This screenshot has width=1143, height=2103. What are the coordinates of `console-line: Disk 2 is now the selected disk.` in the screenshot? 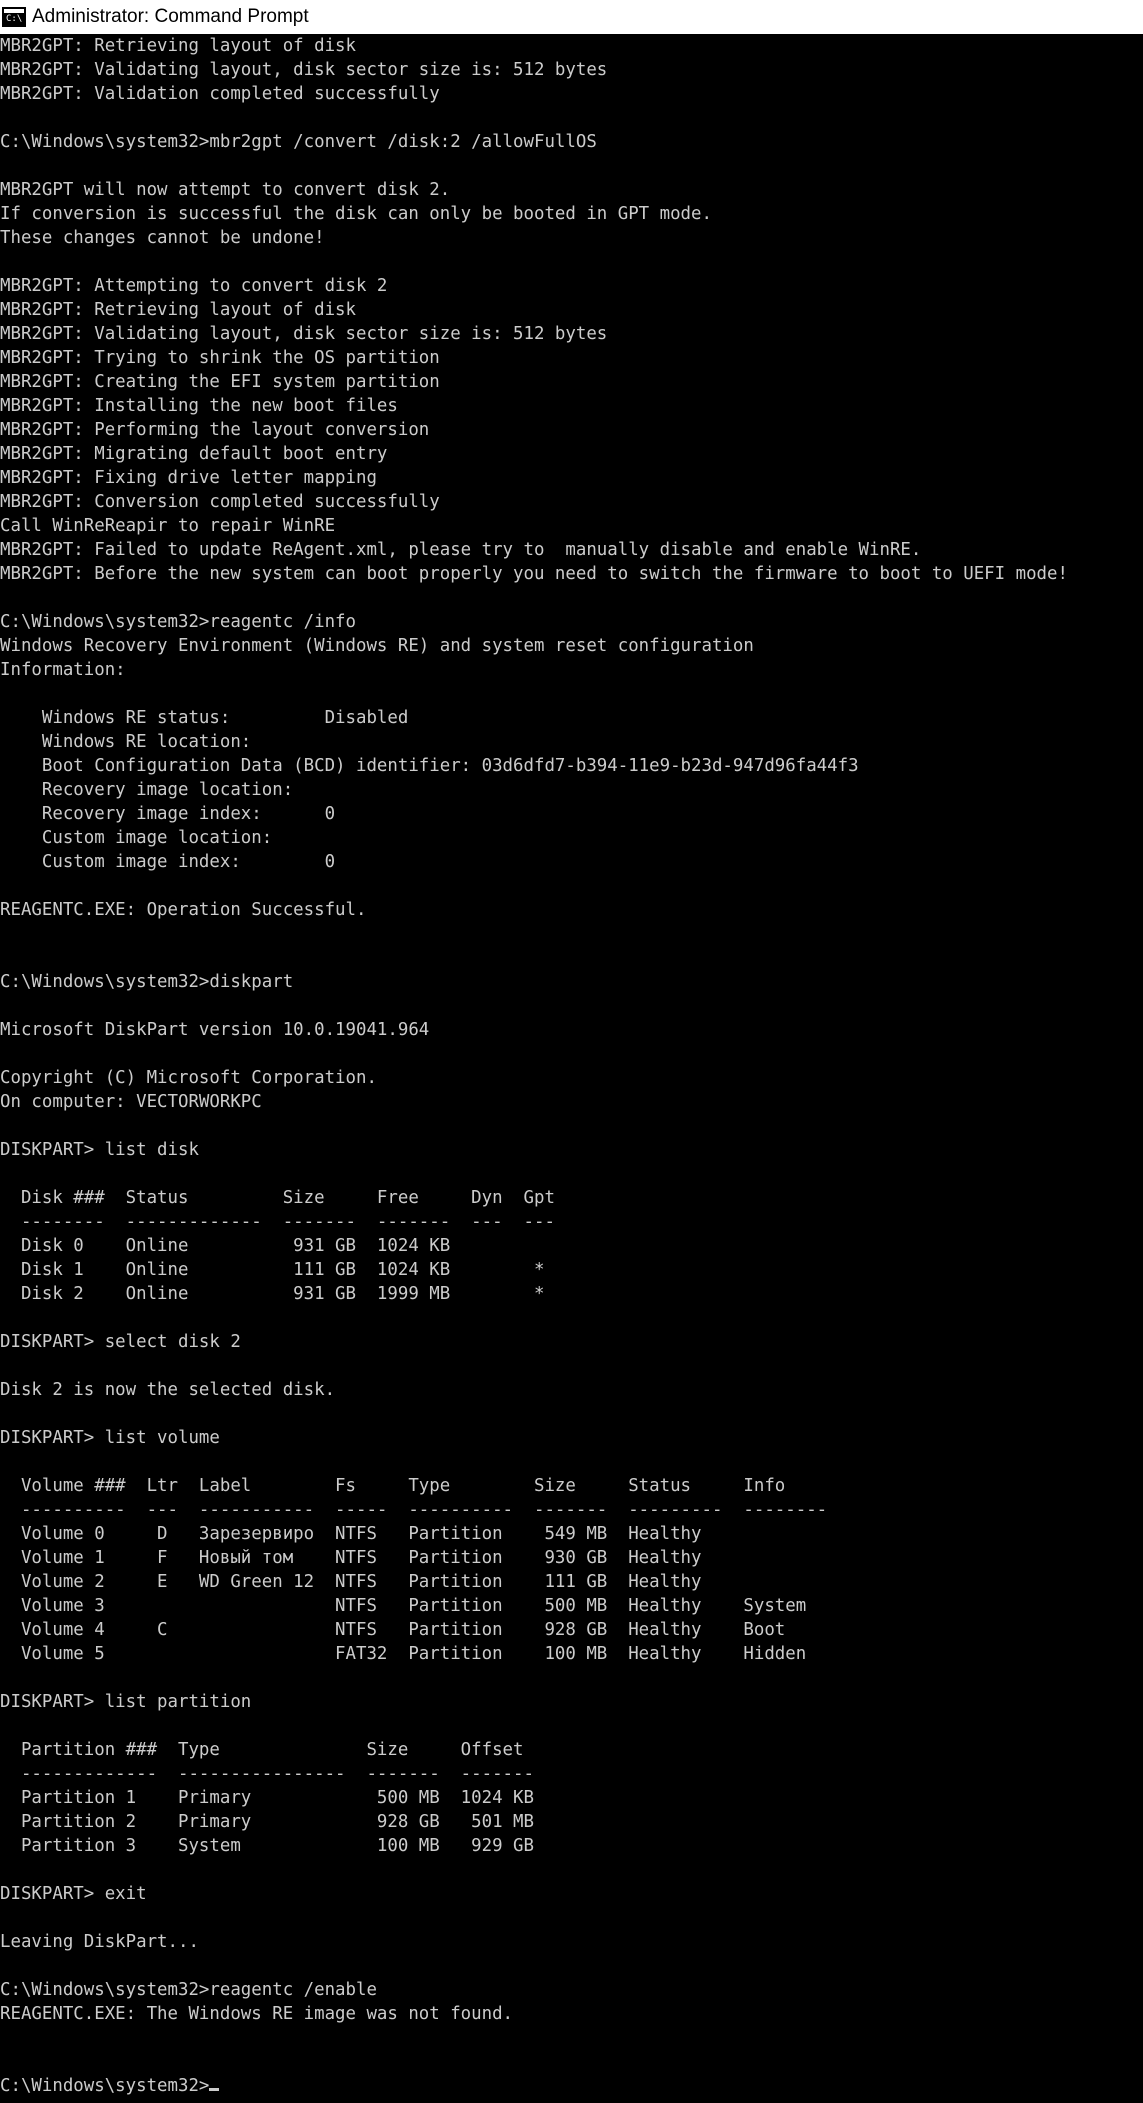 It's located at (168, 1390).